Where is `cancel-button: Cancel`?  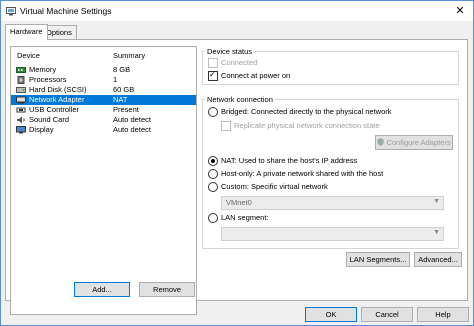
cancel-button: Cancel is located at coordinates (387, 314).